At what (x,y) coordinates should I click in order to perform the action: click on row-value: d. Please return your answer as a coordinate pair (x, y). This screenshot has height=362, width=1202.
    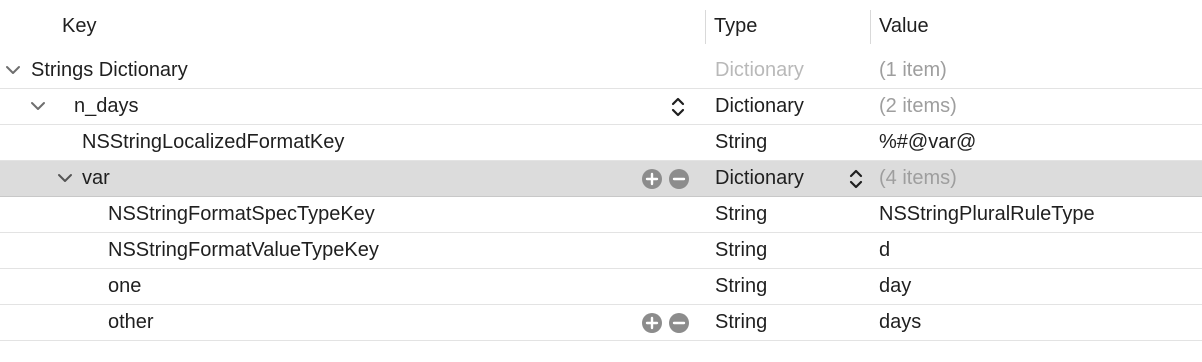
    Looking at the image, I should click on (884, 250).